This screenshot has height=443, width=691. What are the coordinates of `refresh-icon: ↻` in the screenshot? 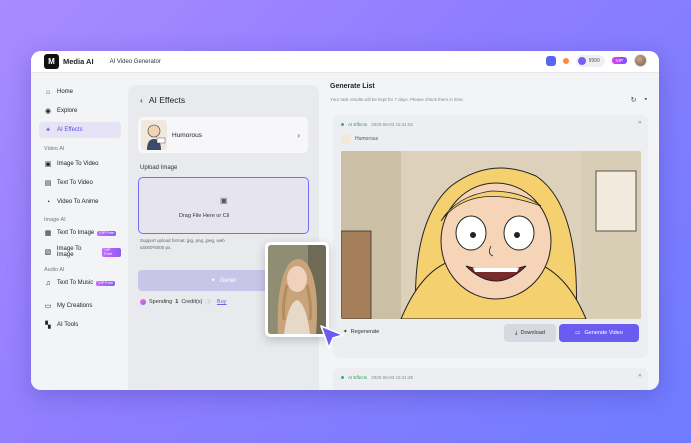 It's located at (634, 100).